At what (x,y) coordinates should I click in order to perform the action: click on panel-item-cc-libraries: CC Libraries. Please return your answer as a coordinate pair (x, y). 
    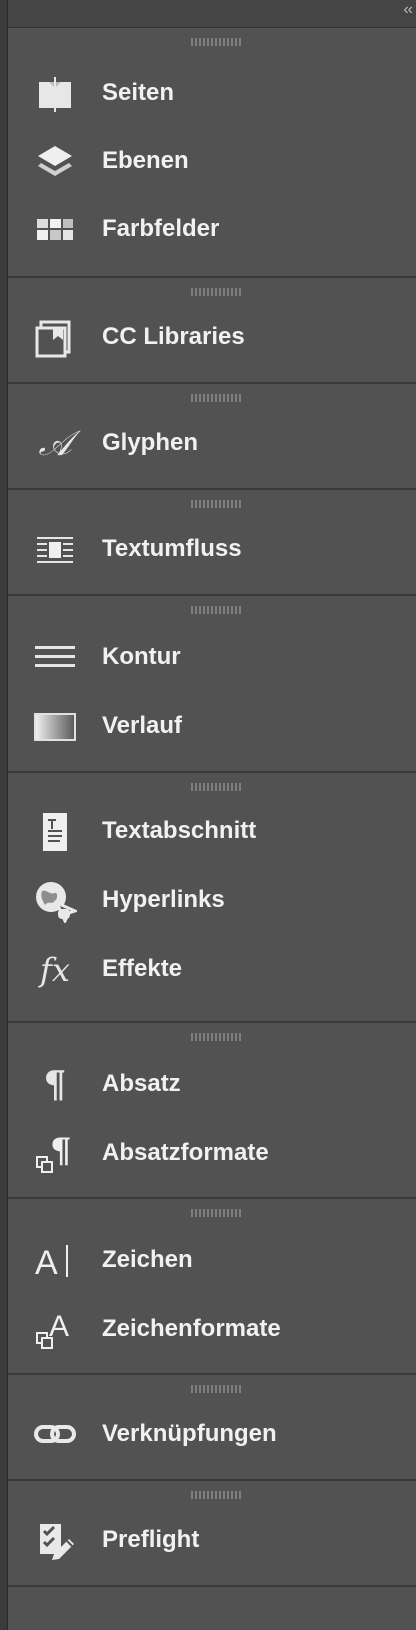
    Looking at the image, I should click on (212, 337).